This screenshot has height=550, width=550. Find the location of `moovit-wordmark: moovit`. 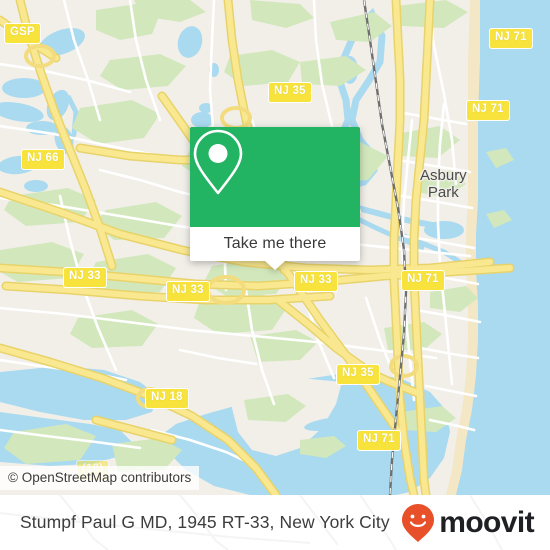

moovit-wordmark: moovit is located at coordinates (486, 522).